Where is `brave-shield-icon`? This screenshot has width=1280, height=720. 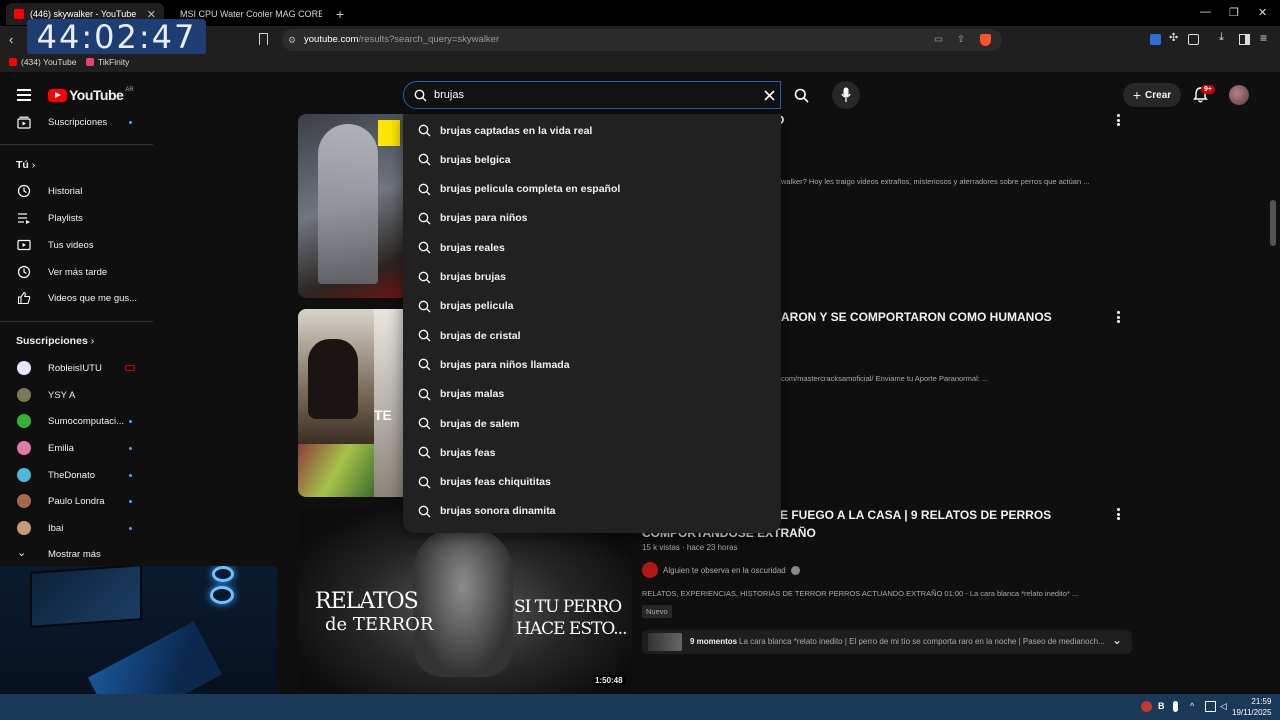 brave-shield-icon is located at coordinates (985, 40).